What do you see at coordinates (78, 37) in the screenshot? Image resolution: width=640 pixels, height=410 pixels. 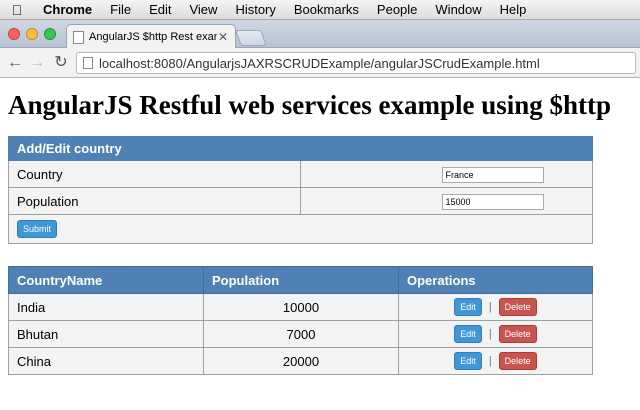 I see `page-favicon-icon` at bounding box center [78, 37].